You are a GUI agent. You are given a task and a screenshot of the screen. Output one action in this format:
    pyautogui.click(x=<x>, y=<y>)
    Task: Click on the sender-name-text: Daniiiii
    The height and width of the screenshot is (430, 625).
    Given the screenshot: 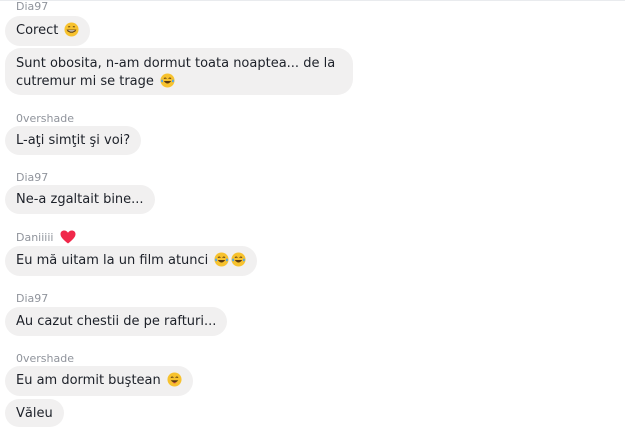 What is the action you would take?
    pyautogui.click(x=35, y=237)
    